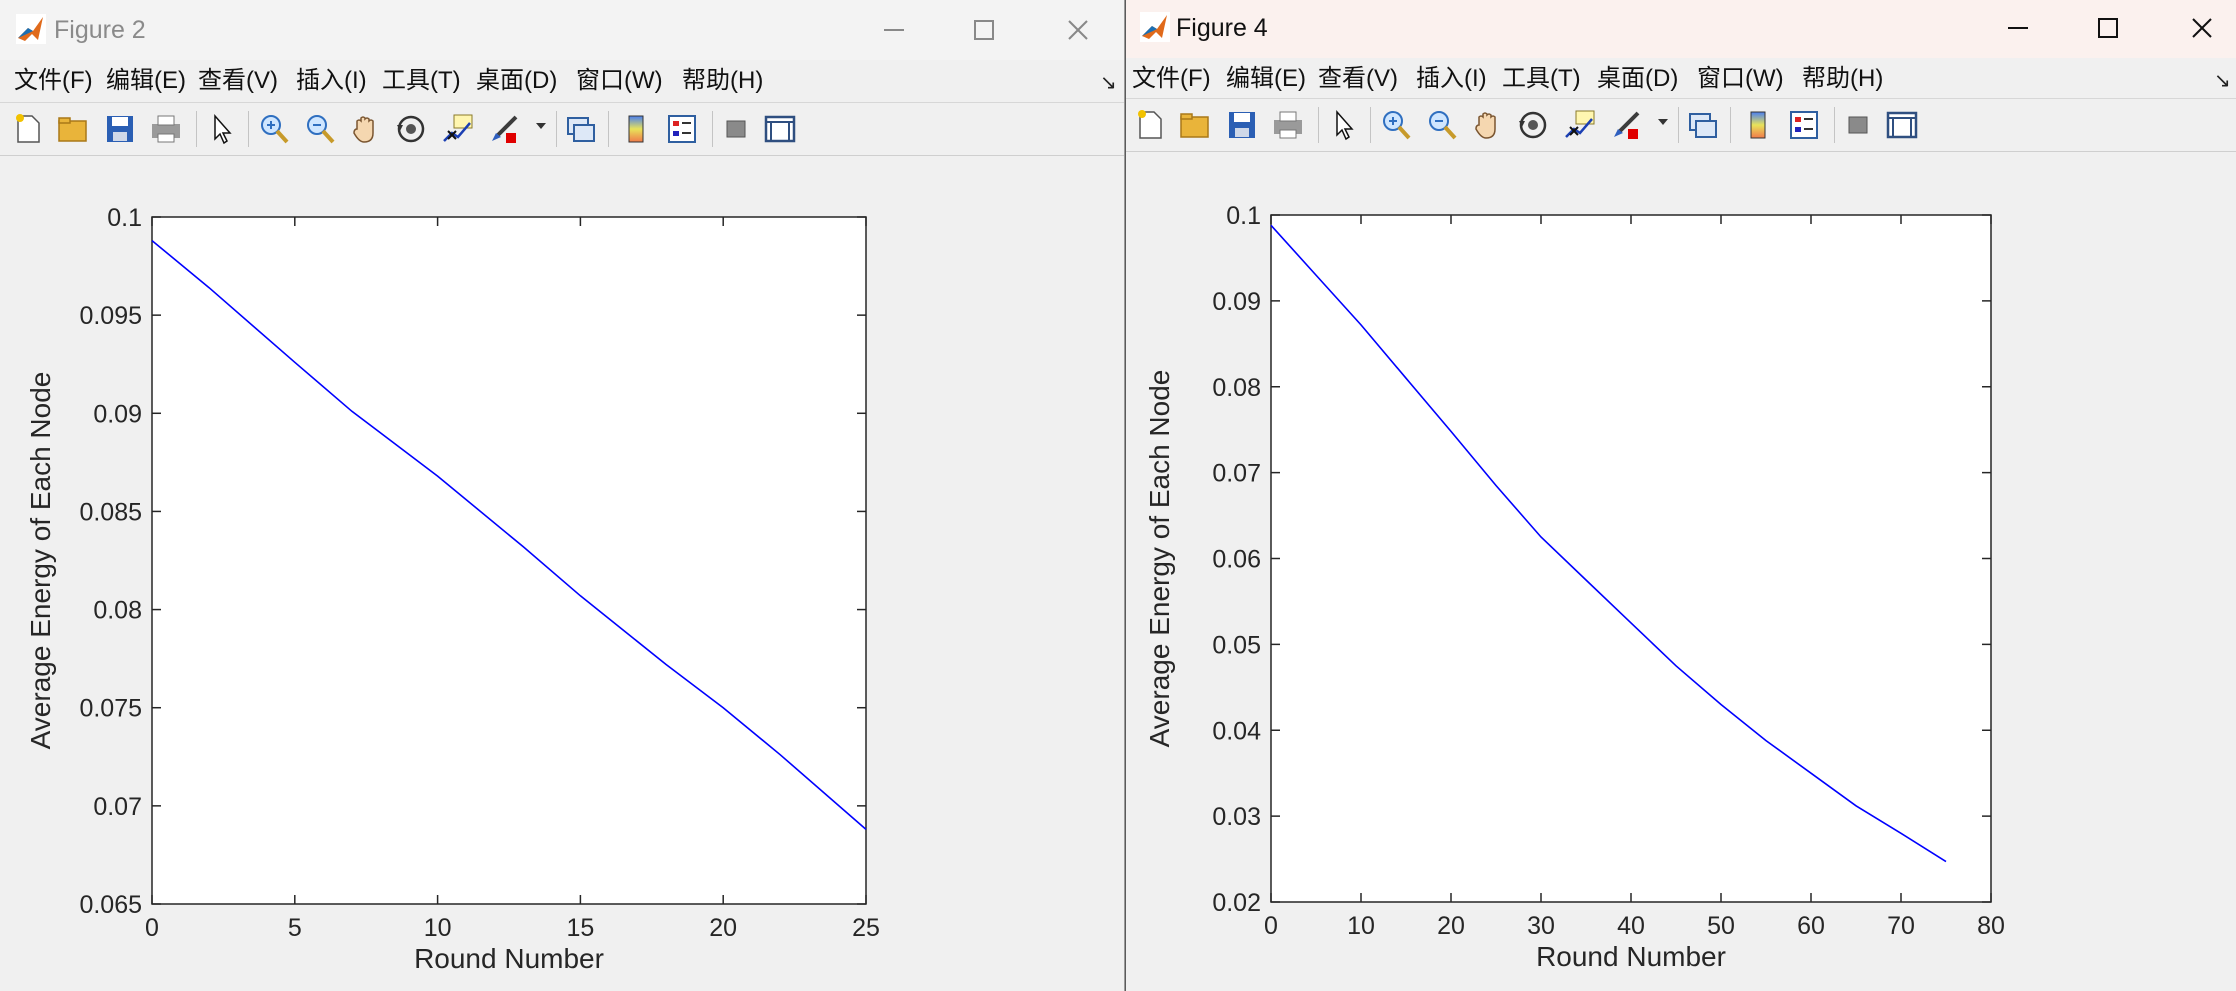 The height and width of the screenshot is (991, 2236). I want to click on y-tick-label: 0.06, so click(1236, 560).